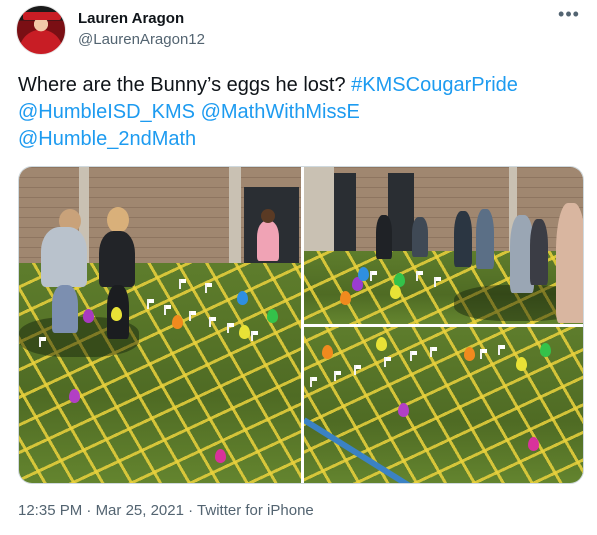 This screenshot has width=597, height=535. What do you see at coordinates (41, 30) in the screenshot?
I see `author-avatar` at bounding box center [41, 30].